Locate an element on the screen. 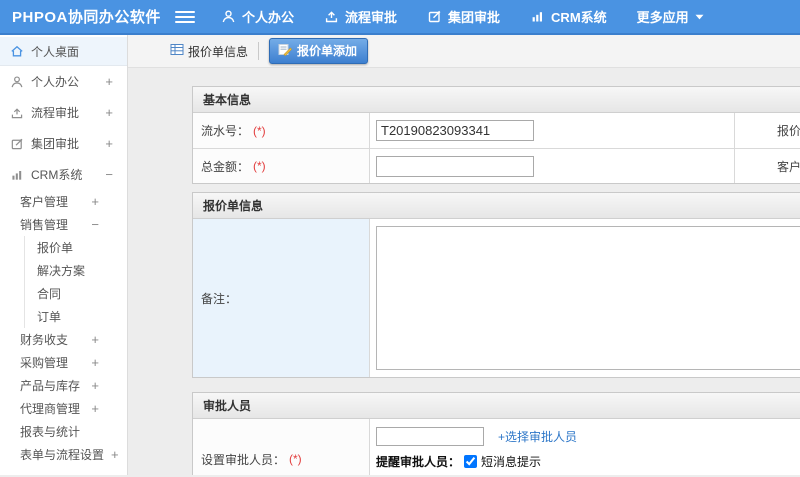  amount-field-cell is located at coordinates (552, 166).